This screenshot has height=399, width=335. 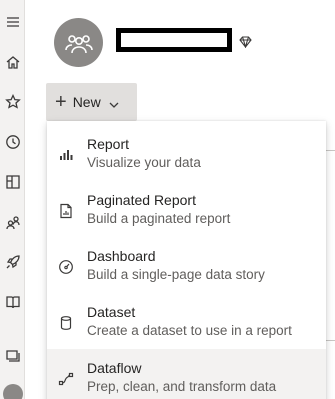 What do you see at coordinates (121, 256) in the screenshot?
I see `menu-item-title: Dashboard` at bounding box center [121, 256].